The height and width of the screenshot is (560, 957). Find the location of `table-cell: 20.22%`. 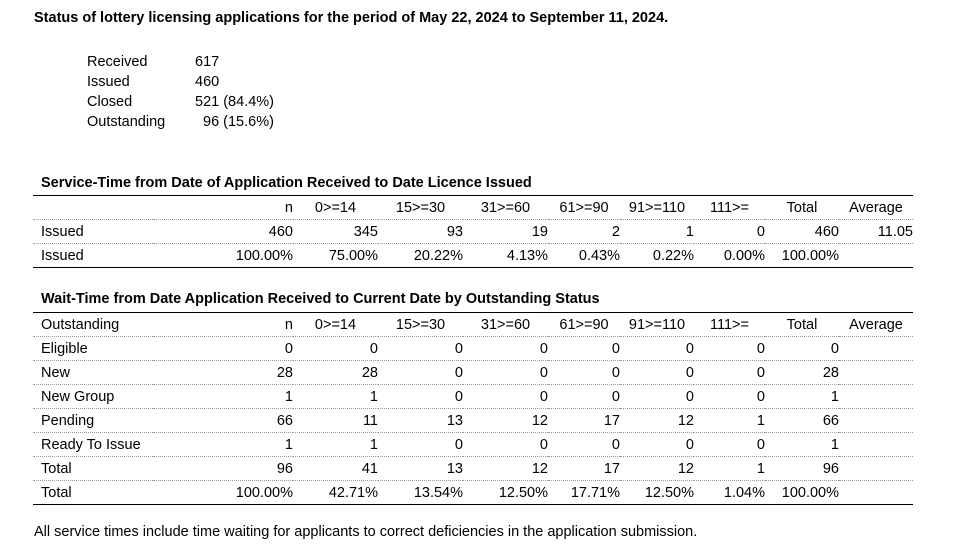

table-cell: 20.22% is located at coordinates (420, 255).